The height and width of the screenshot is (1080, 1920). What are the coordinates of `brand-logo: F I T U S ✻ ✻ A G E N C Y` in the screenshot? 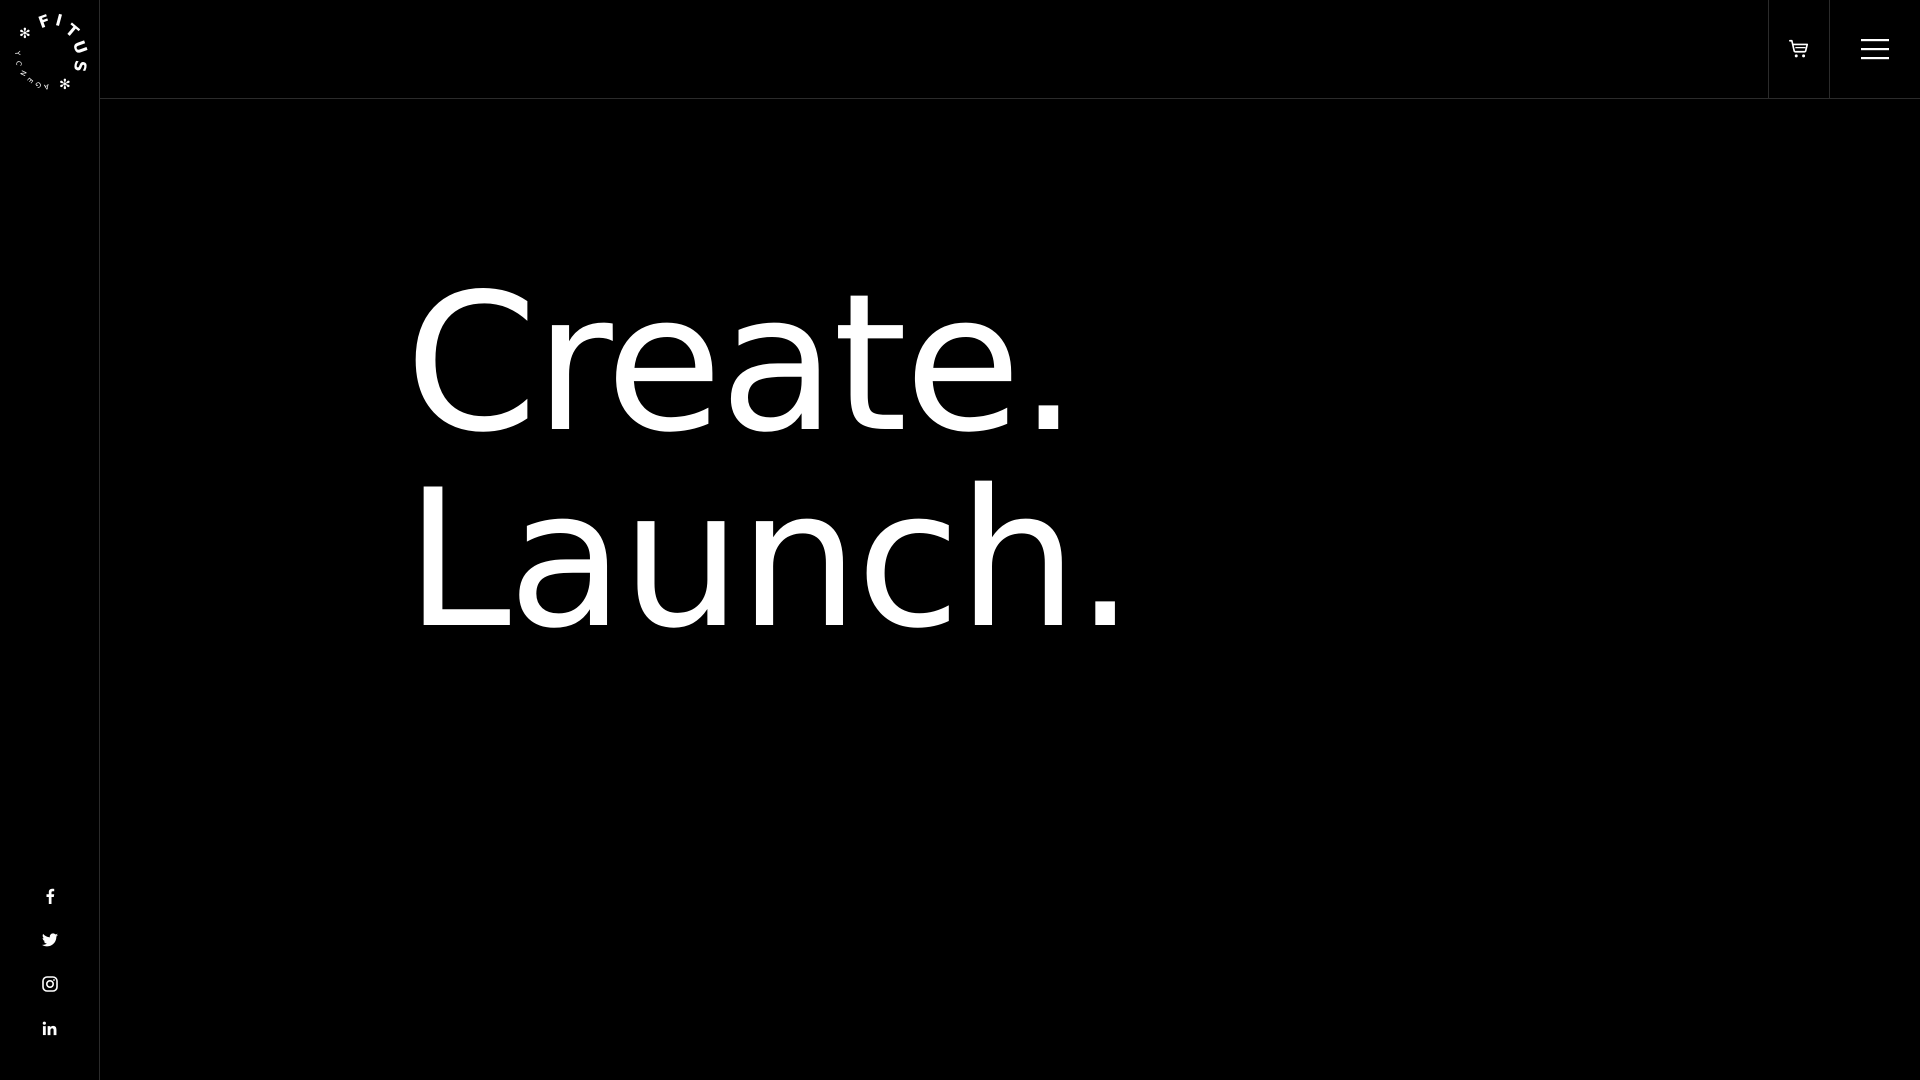 It's located at (50, 50).